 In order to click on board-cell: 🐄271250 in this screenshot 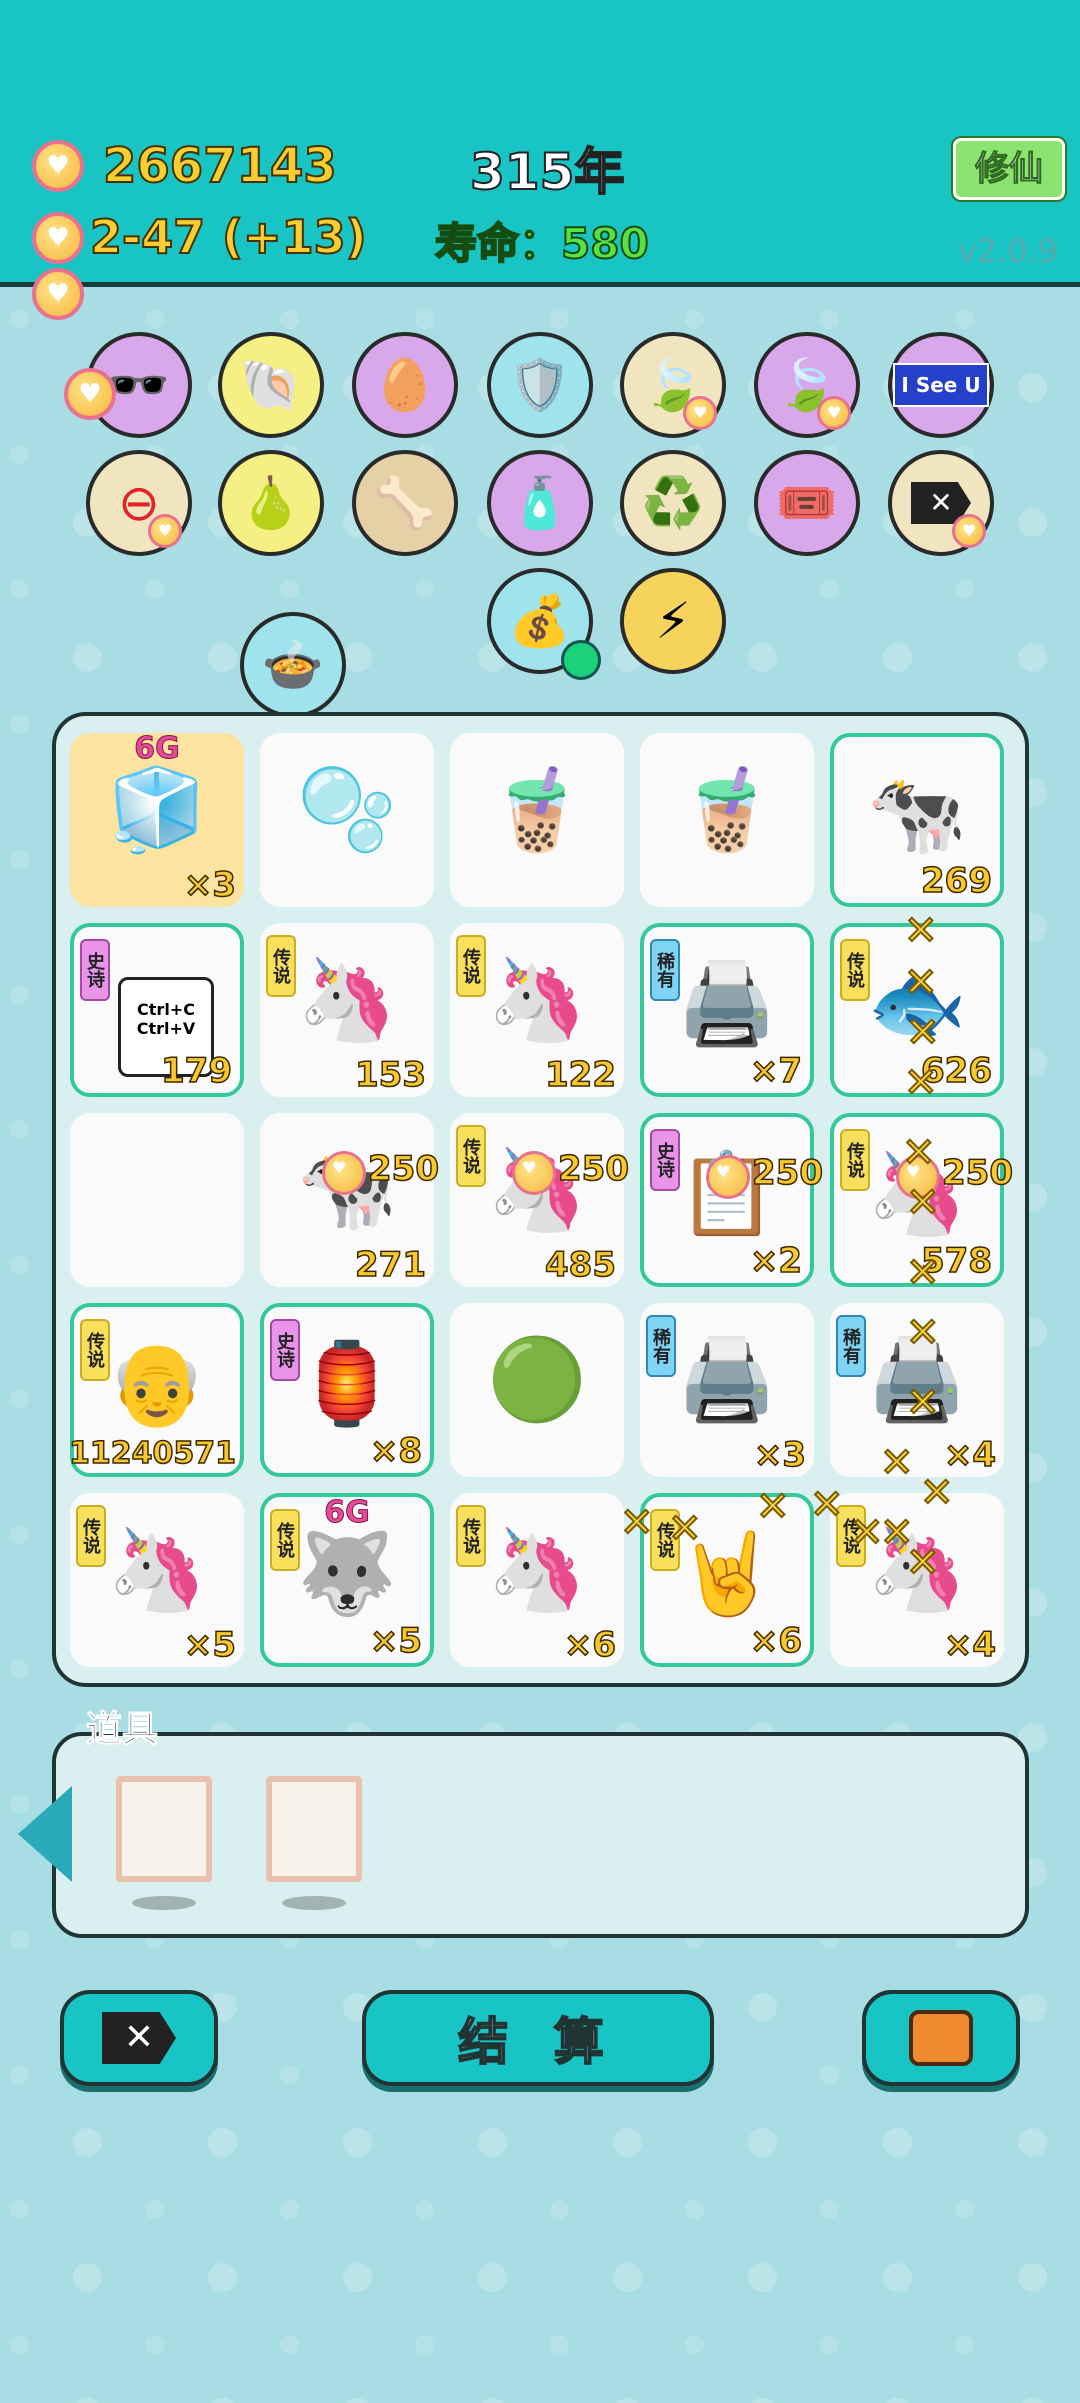, I will do `click(350, 1200)`.